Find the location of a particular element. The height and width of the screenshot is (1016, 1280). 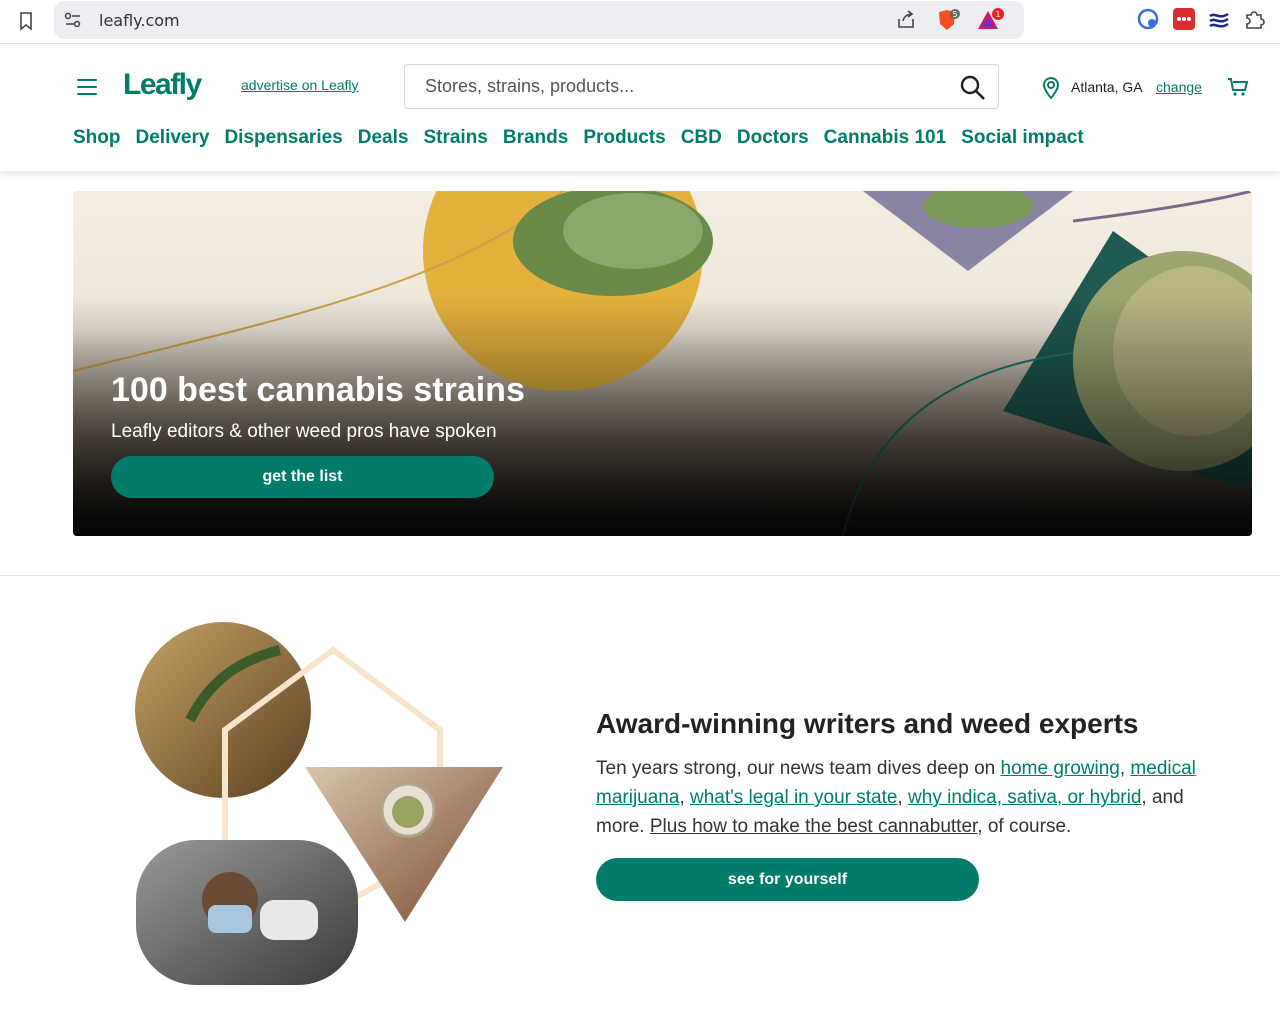

nav-shop: Shop is located at coordinates (97, 138).